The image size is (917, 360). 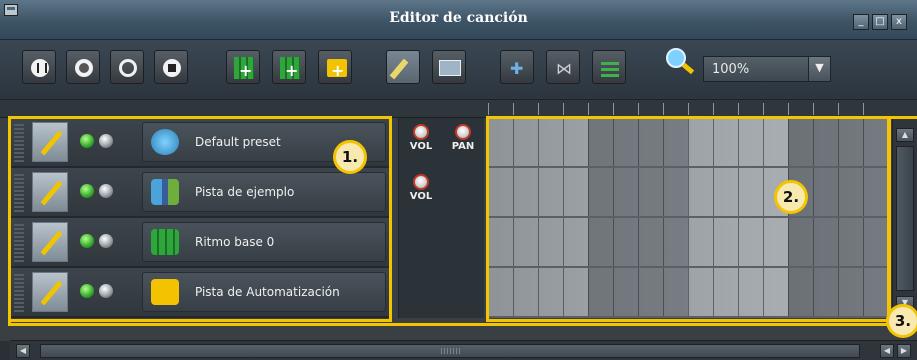 I want to click on track-name-button: Ritmo base 0, so click(x=264, y=242).